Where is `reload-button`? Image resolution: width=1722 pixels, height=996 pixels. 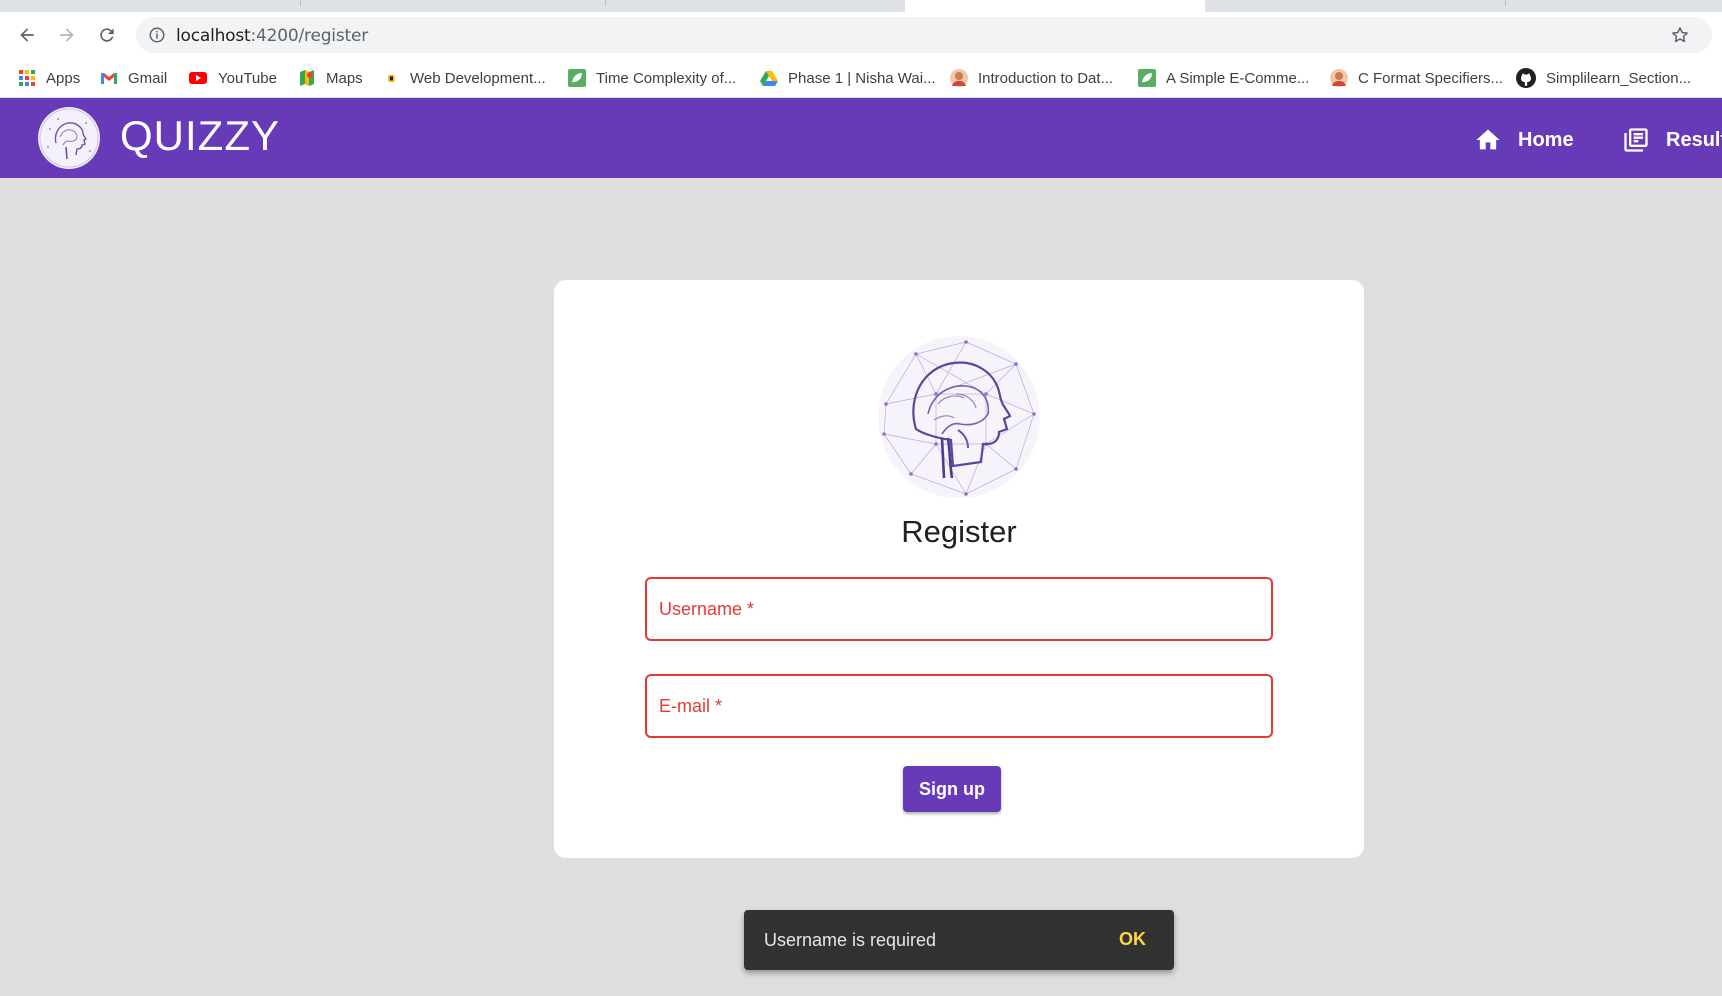 reload-button is located at coordinates (107, 35).